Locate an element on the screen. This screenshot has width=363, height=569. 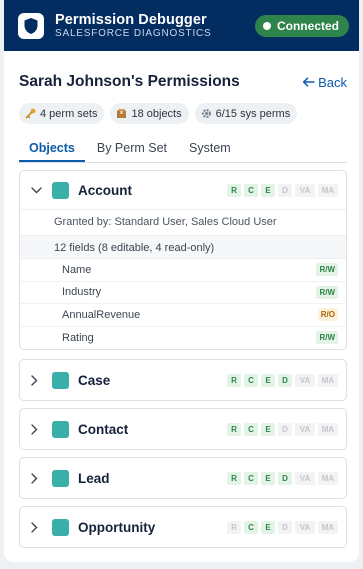
back-link-label: Back is located at coordinates (332, 82).